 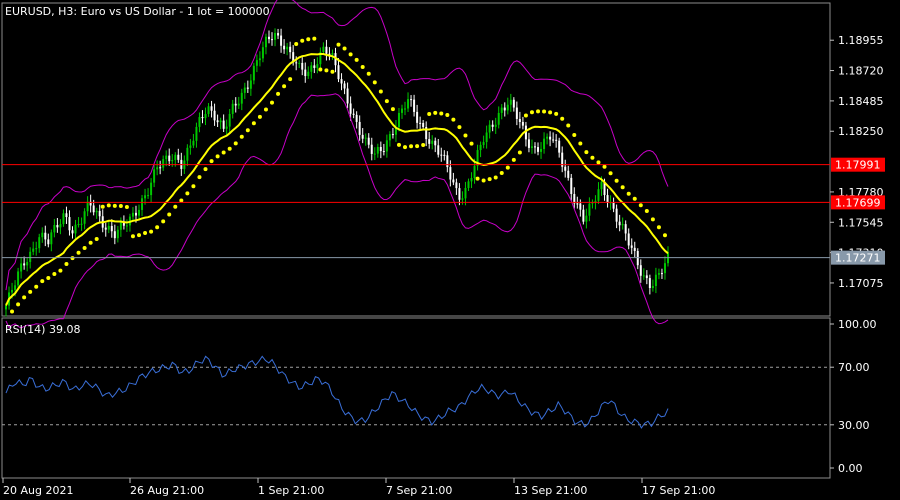 What do you see at coordinates (858, 258) in the screenshot?
I see `price-tag-label: 1.17271` at bounding box center [858, 258].